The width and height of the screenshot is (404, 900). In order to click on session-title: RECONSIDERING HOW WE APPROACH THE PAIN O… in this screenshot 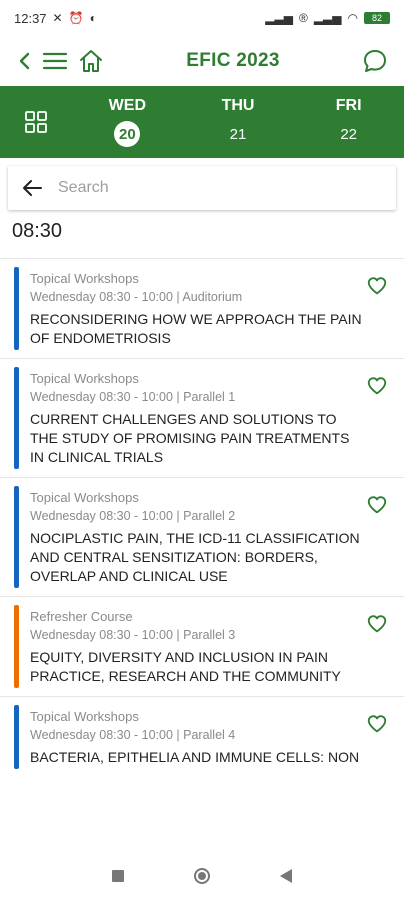, I will do `click(196, 328)`.